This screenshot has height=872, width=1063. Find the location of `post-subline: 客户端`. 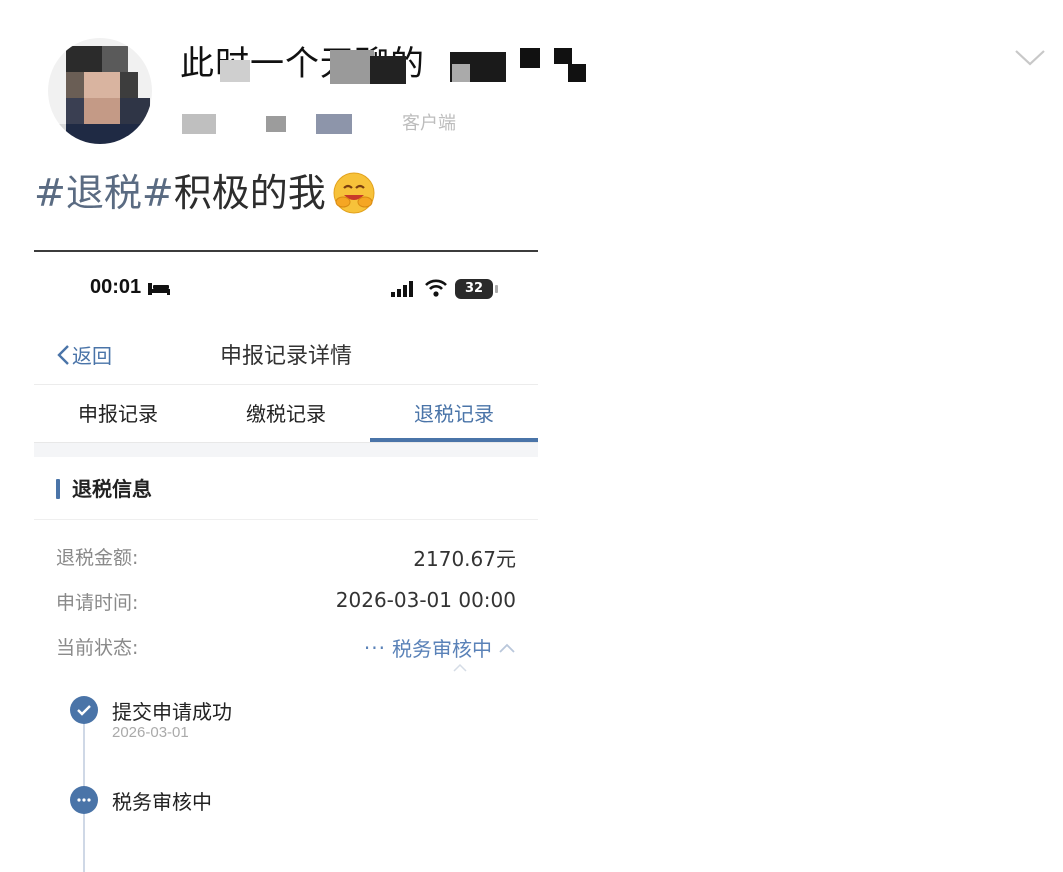

post-subline: 客户端 is located at coordinates (347, 124).